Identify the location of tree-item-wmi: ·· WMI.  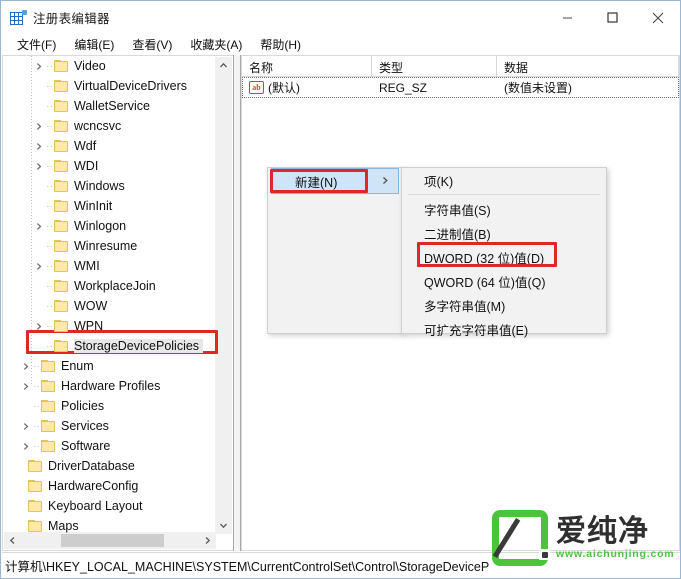
(109, 266).